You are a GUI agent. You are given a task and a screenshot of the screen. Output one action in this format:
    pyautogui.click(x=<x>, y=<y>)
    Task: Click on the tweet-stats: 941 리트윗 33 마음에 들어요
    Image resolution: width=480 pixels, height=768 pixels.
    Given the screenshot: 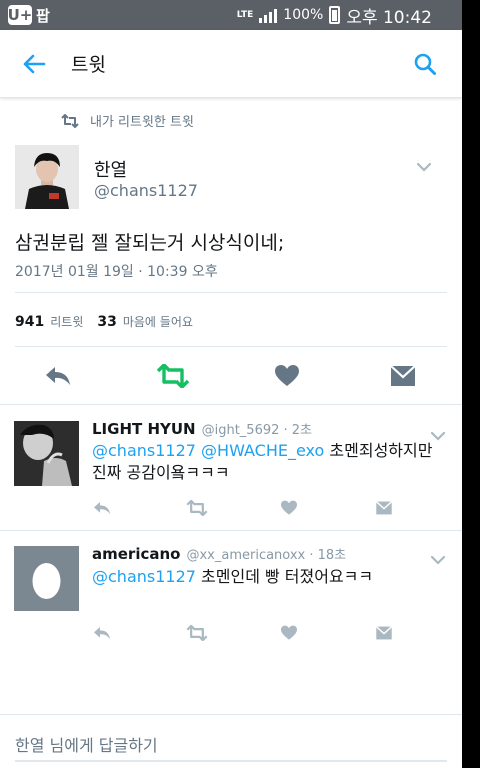 What is the action you would take?
    pyautogui.click(x=104, y=321)
    